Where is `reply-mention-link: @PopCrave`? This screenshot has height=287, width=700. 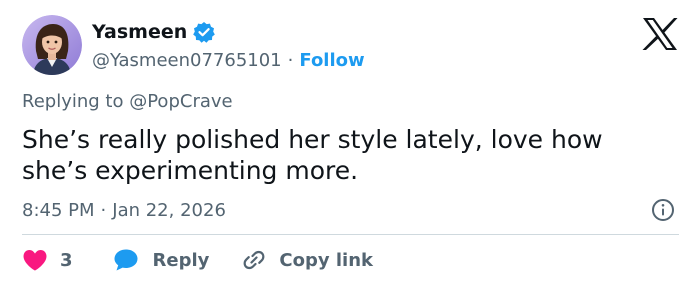
reply-mention-link: @PopCrave is located at coordinates (180, 101).